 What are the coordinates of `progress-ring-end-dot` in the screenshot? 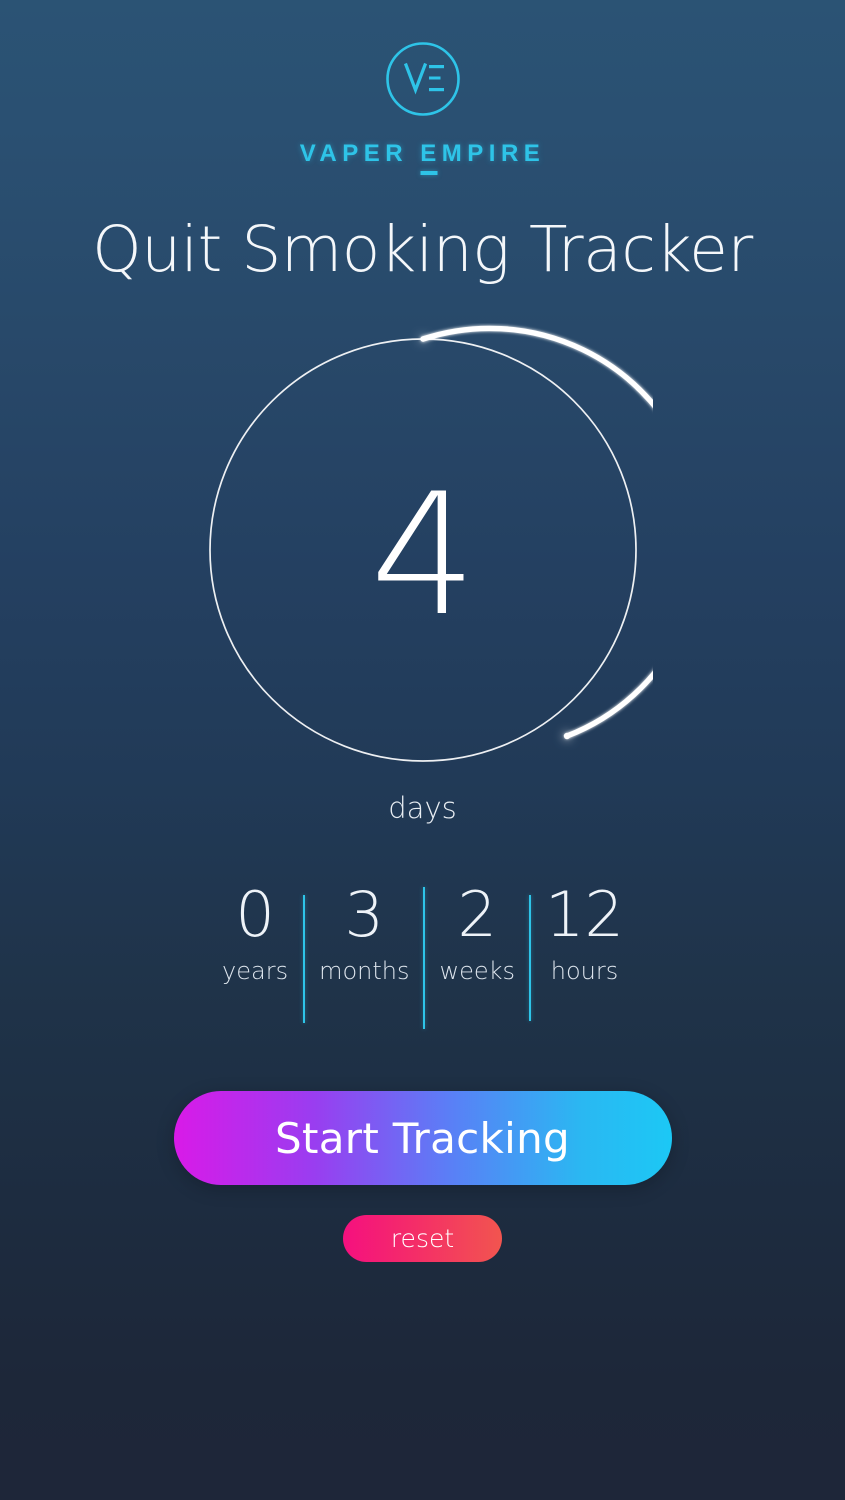 It's located at (566, 736).